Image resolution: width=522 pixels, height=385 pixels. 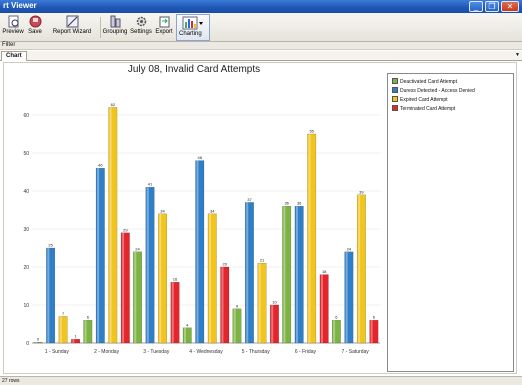 I want to click on grouping-label: Grouping, so click(x=115, y=32).